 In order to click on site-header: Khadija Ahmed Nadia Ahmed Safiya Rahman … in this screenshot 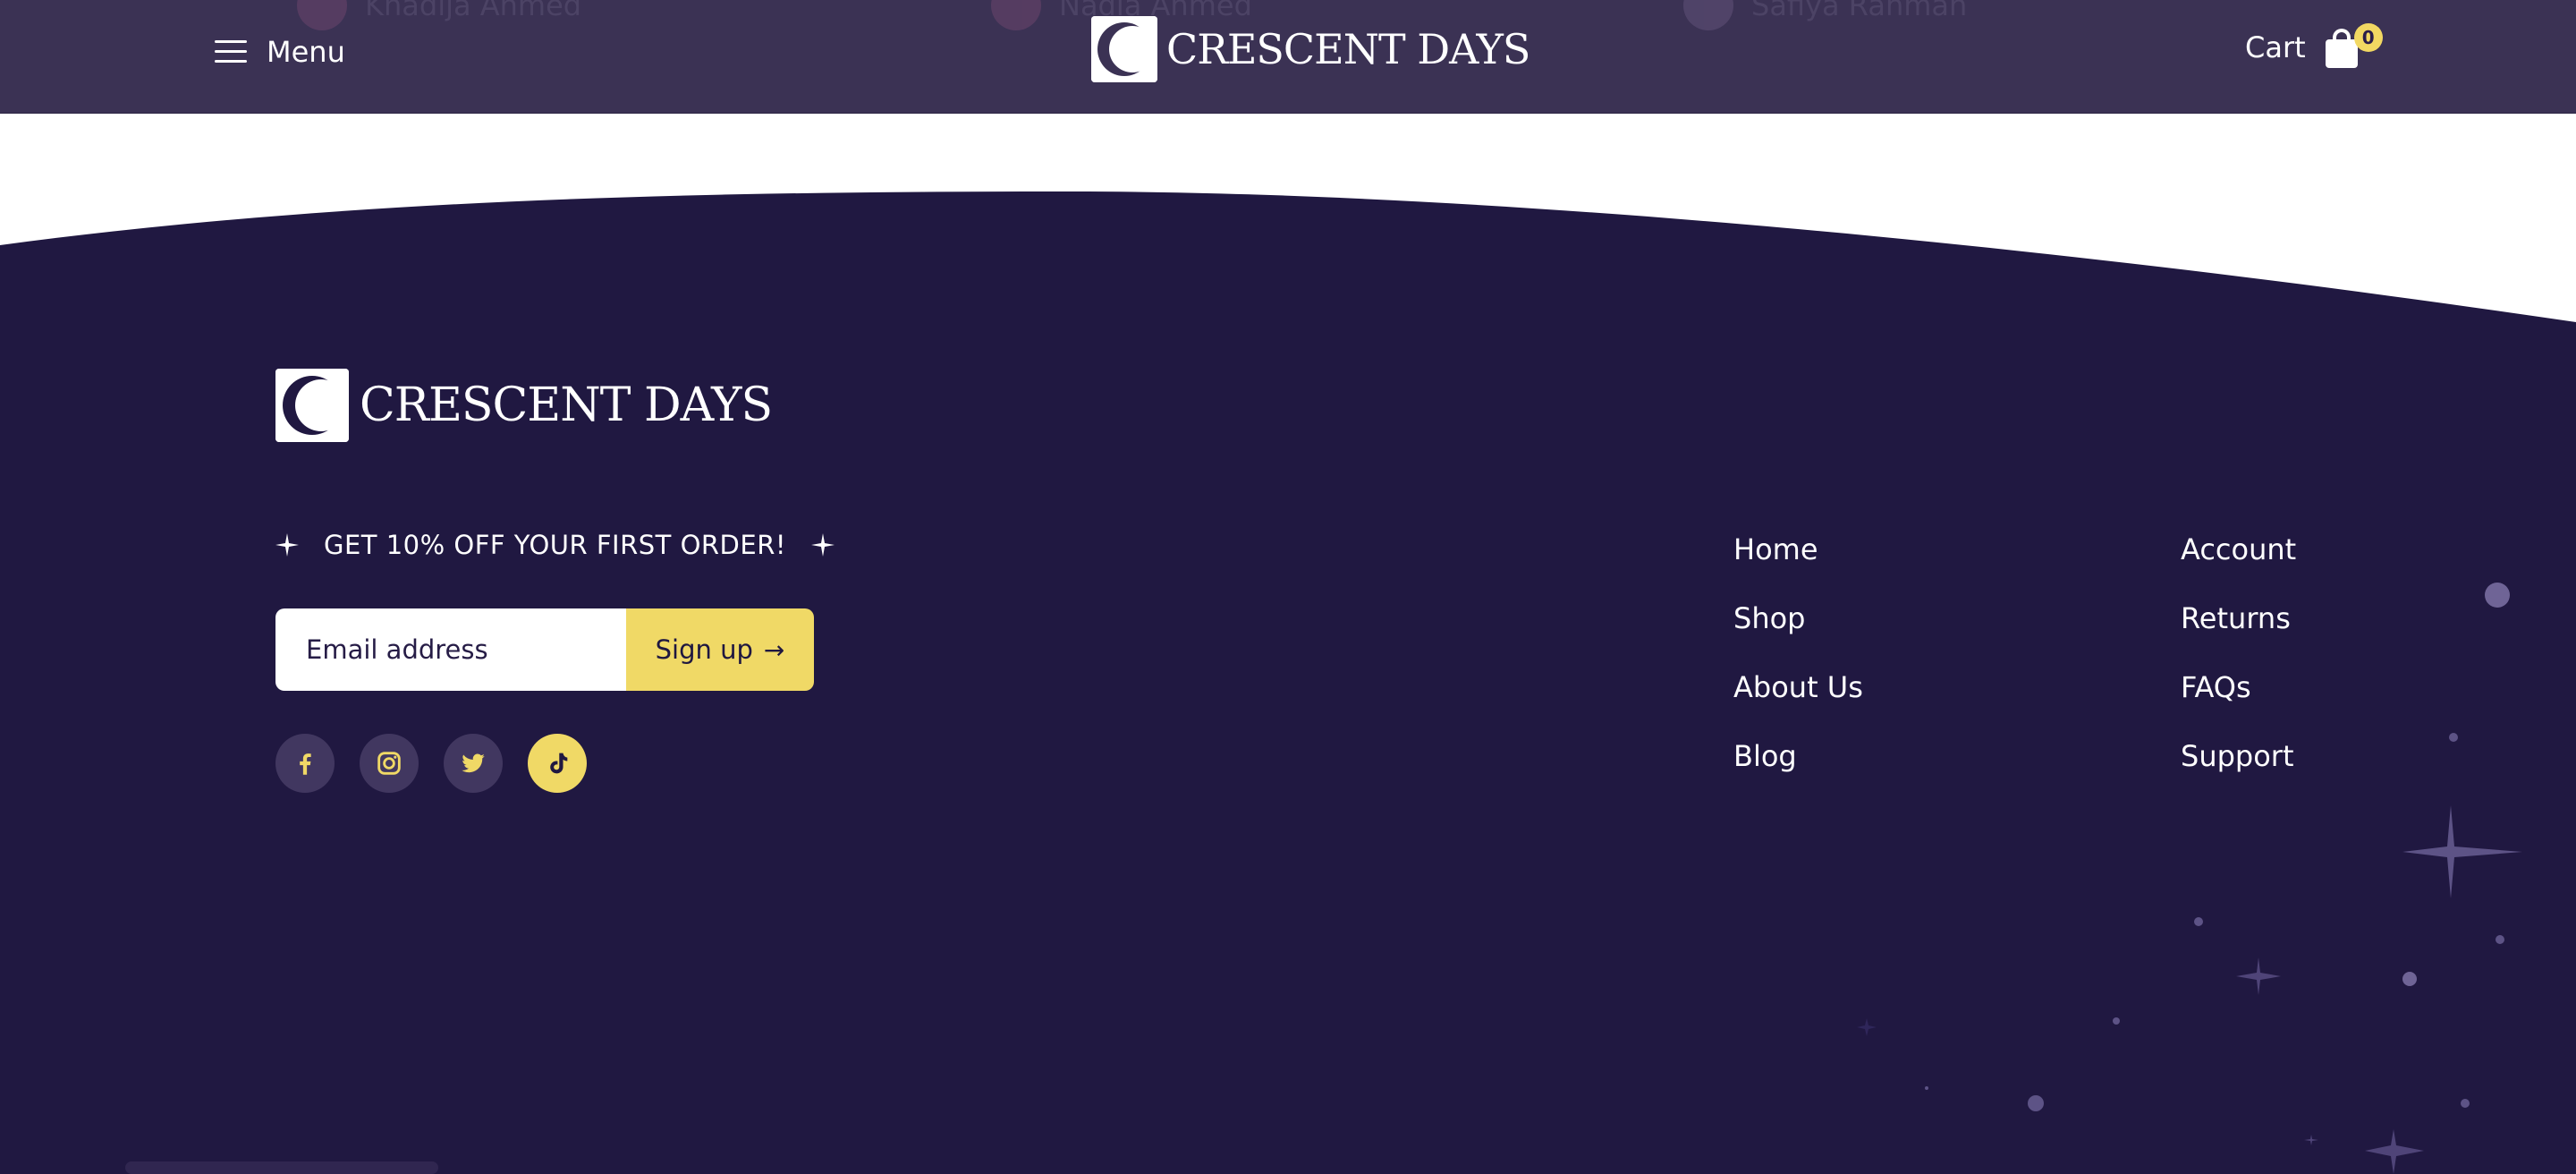, I will do `click(1288, 57)`.